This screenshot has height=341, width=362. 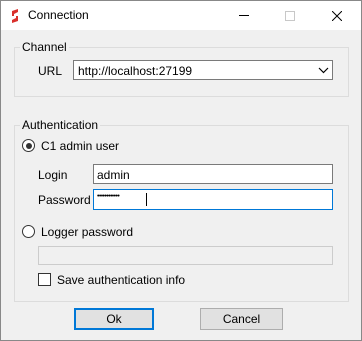 What do you see at coordinates (44, 47) in the screenshot?
I see `channel-group-label: Channel` at bounding box center [44, 47].